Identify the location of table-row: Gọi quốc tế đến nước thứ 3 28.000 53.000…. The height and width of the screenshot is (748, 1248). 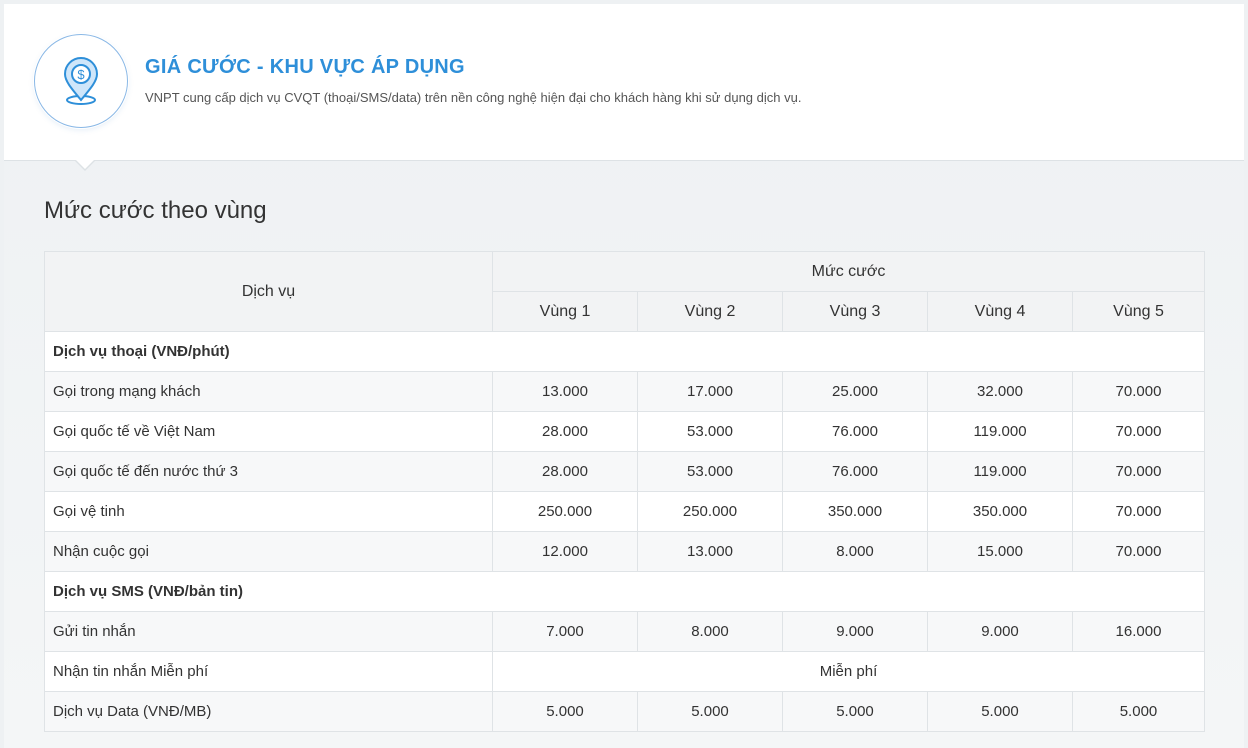
(624, 471).